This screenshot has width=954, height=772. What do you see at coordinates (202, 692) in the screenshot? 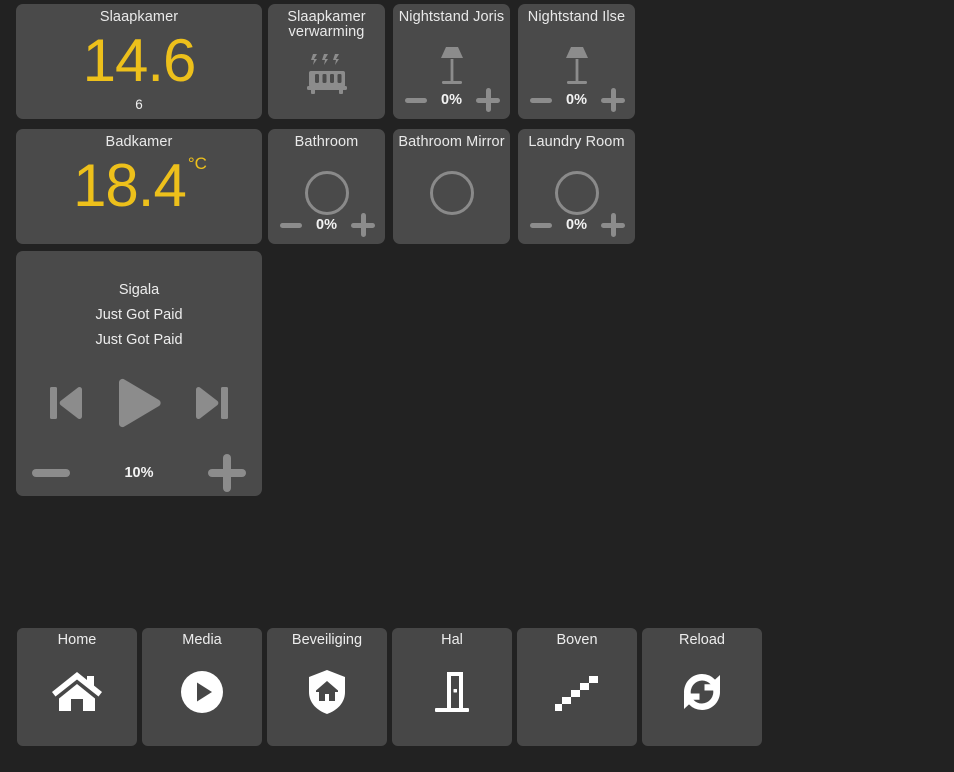
I see `play-circle-icon` at bounding box center [202, 692].